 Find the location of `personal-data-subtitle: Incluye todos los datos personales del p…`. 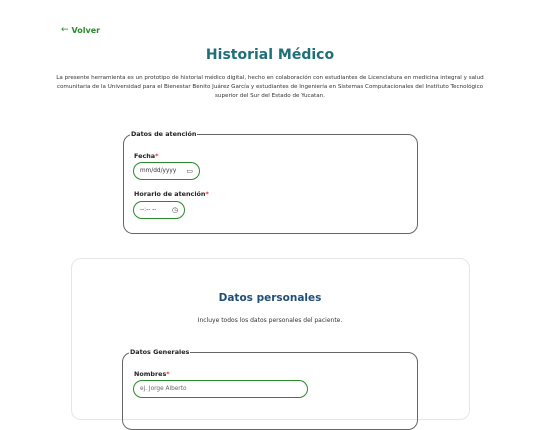

personal-data-subtitle: Incluye todos los datos personales del p… is located at coordinates (270, 320).